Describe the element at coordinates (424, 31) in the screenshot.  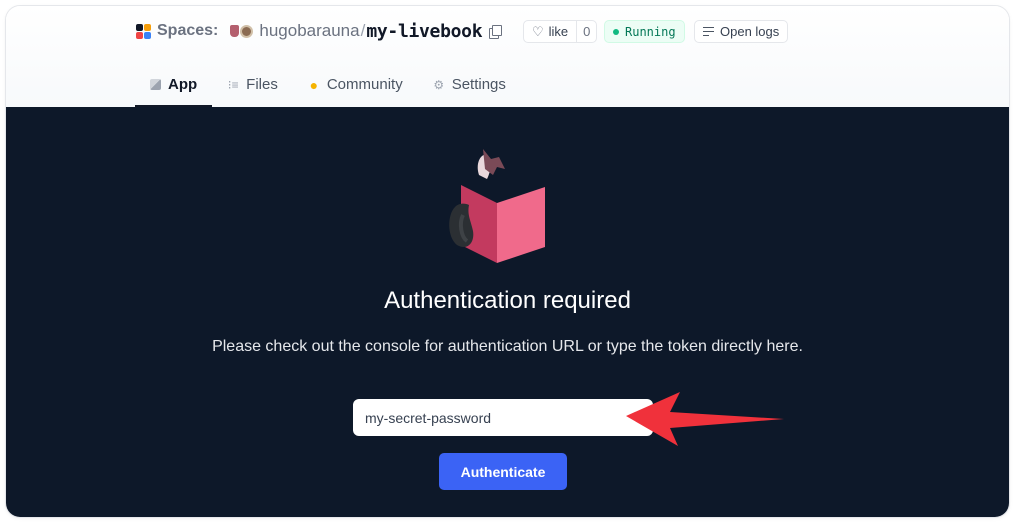
I see `repo-name-link: my-livebook` at that location.